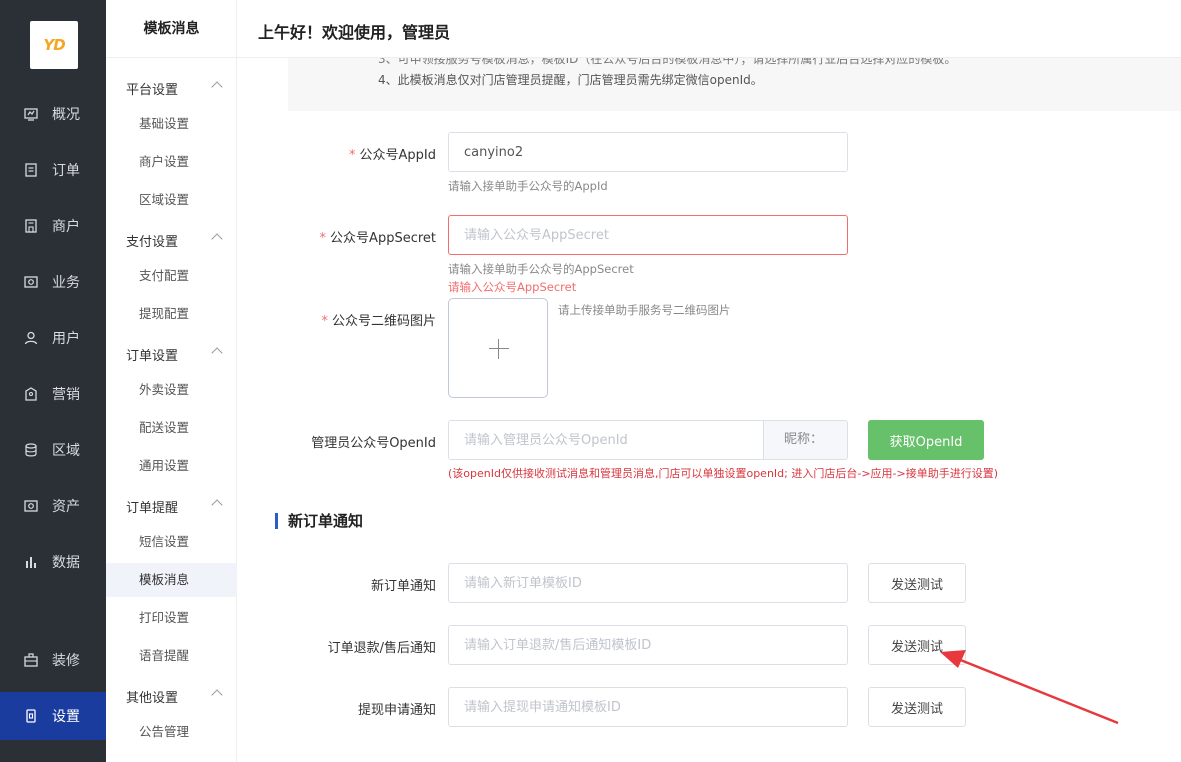 The width and height of the screenshot is (1181, 762). I want to click on sub-group-payment: 支付设置, so click(174, 240).